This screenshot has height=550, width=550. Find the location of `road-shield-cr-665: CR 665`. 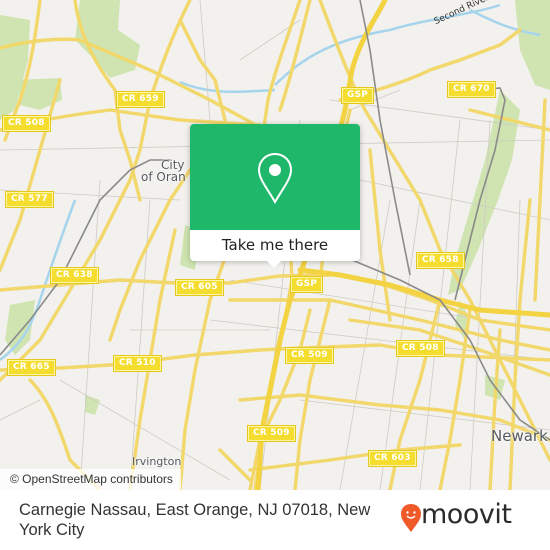

road-shield-cr-665: CR 665 is located at coordinates (31, 367).